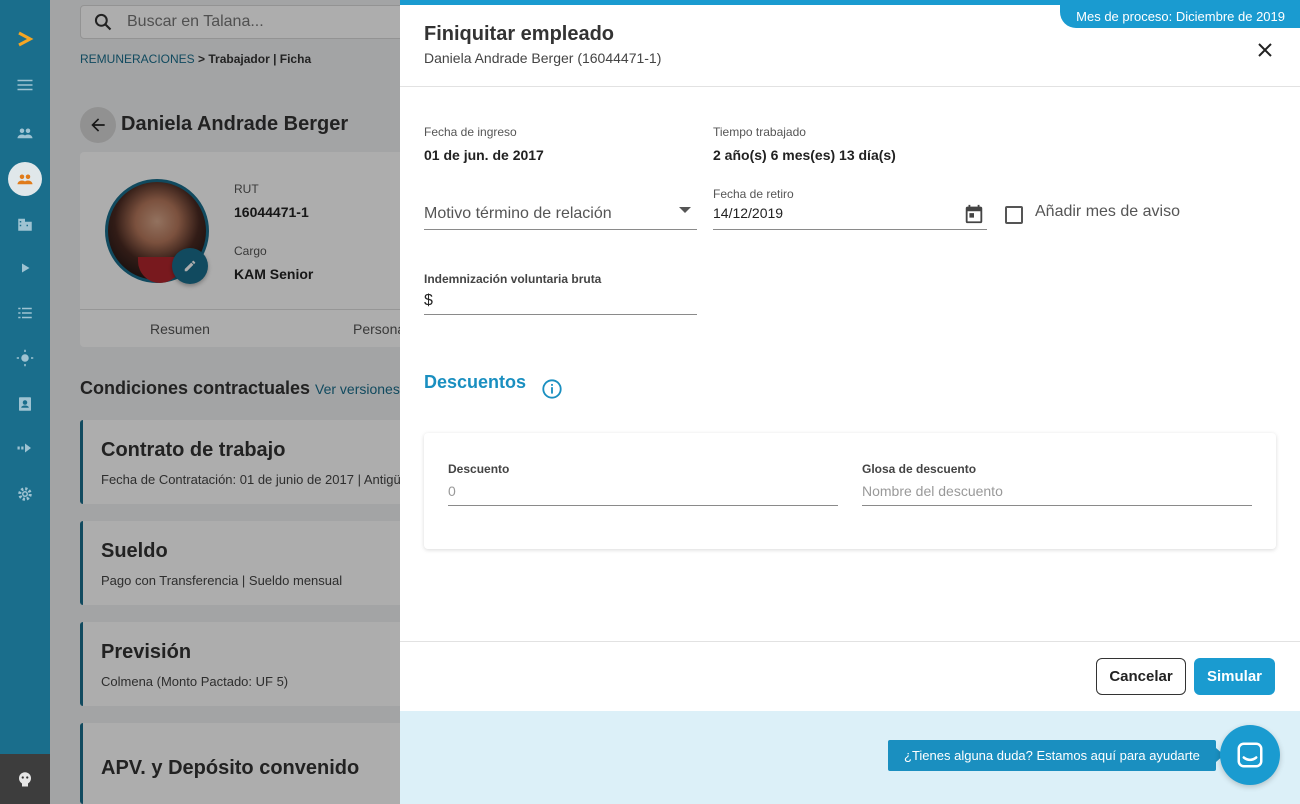 The image size is (1300, 804). Describe the element at coordinates (748, 213) in the screenshot. I see `fecha-retiro-value: 14/12/2019` at that location.